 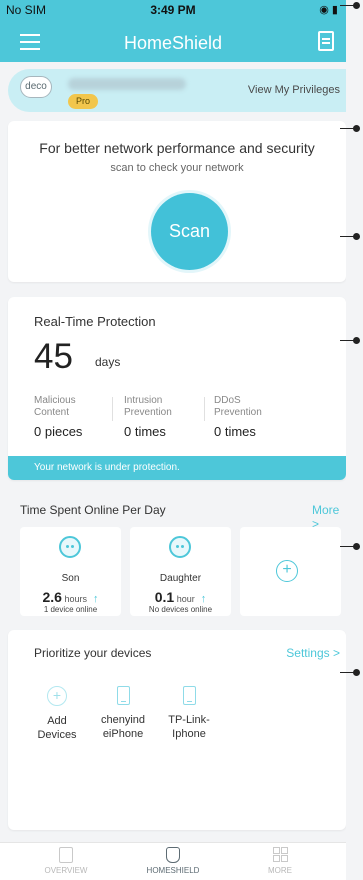 I want to click on add-profile-icon: +, so click(x=287, y=571).